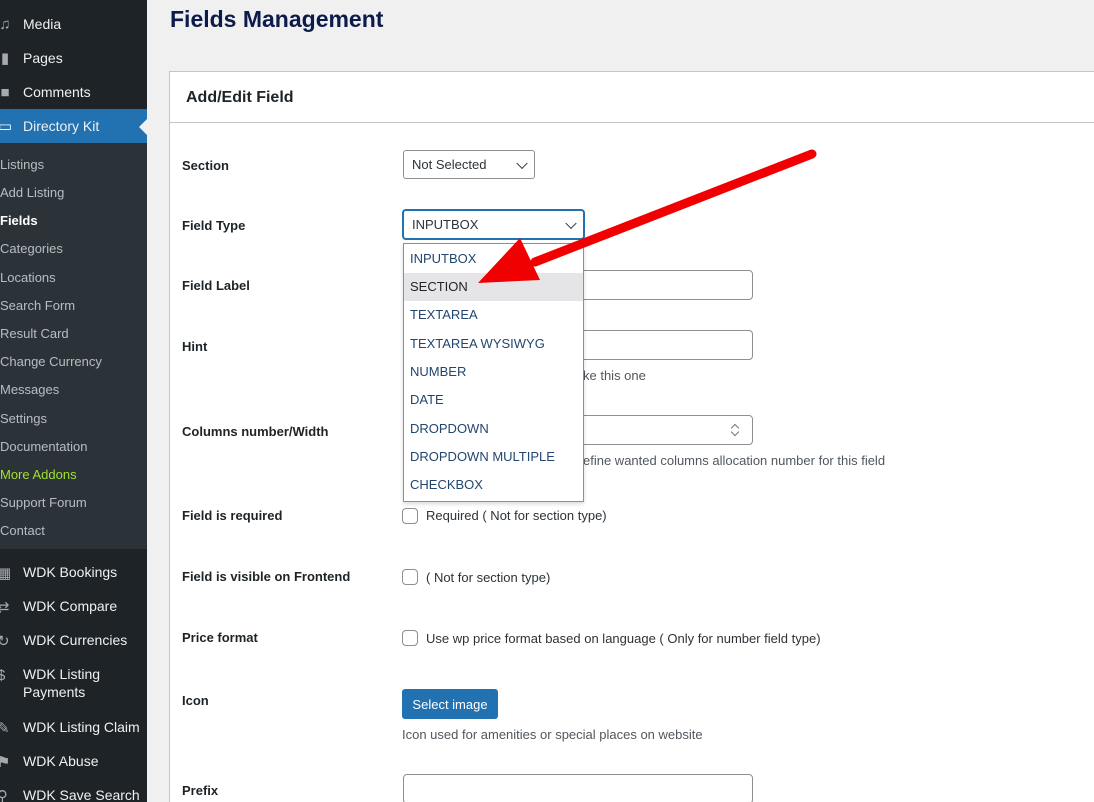  I want to click on menu-item-comments: ■ Comments, so click(73, 92).